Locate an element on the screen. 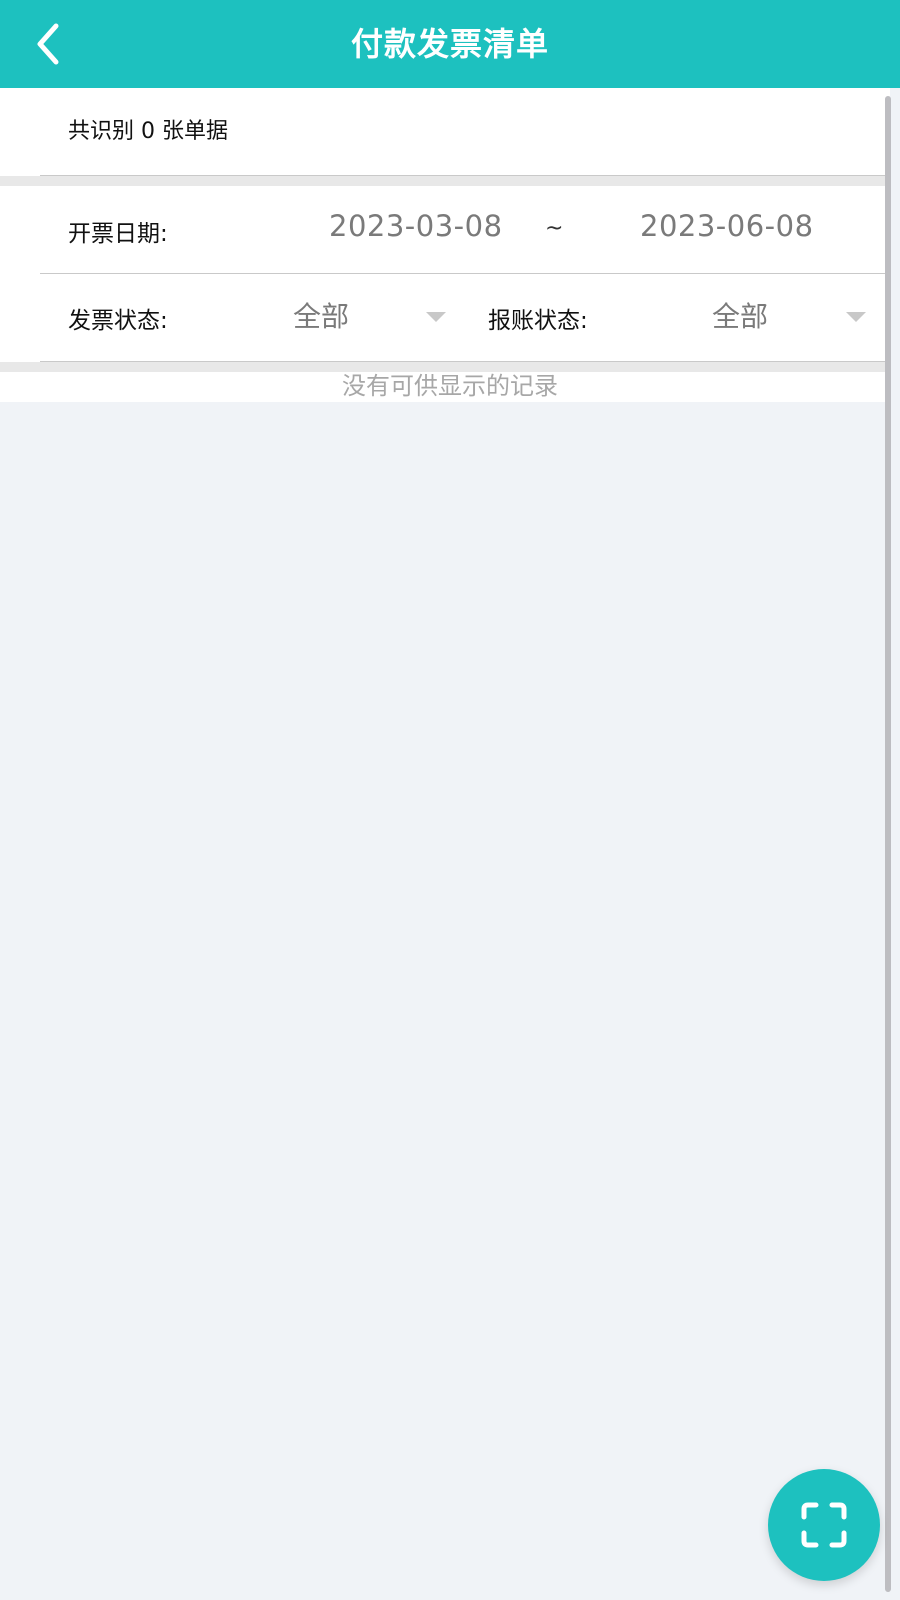 The height and width of the screenshot is (1600, 900). invoice-status-select: 全部 is located at coordinates (367, 316).